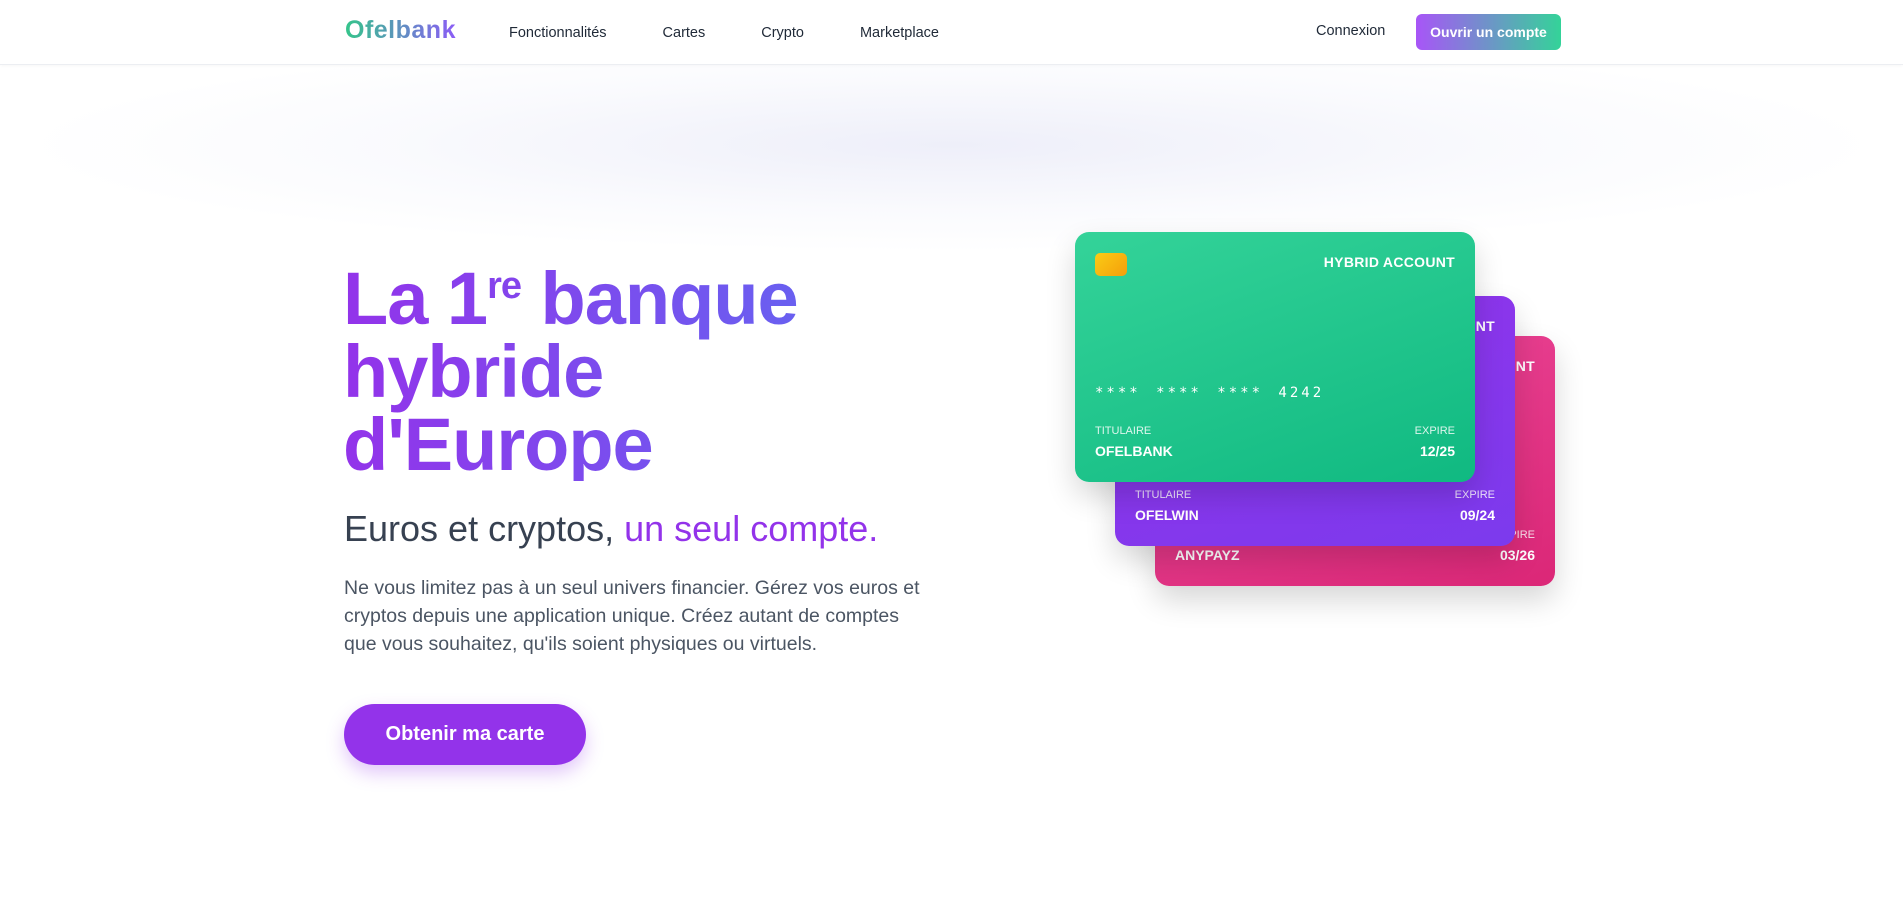  What do you see at coordinates (1207, 555) in the screenshot?
I see `card-holder-name: ANYPAYZ` at bounding box center [1207, 555].